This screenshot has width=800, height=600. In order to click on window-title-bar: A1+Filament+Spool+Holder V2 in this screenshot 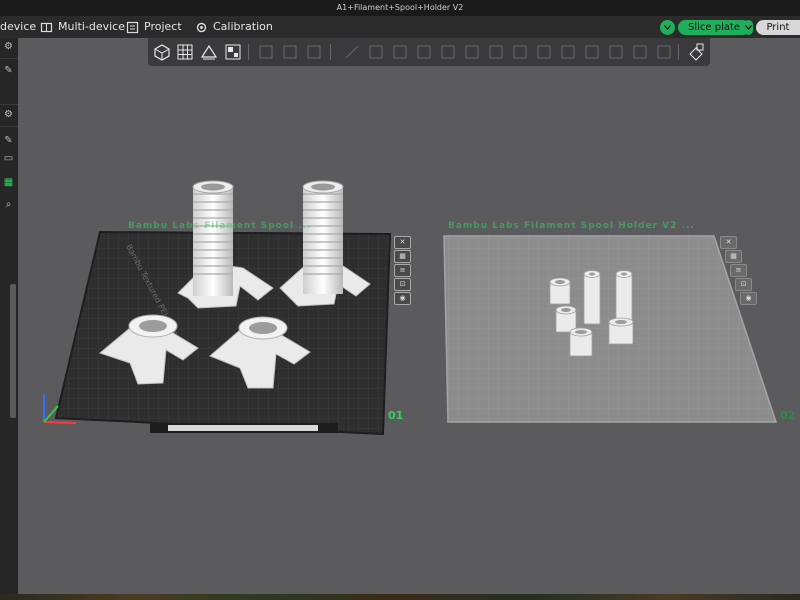, I will do `click(400, 8)`.